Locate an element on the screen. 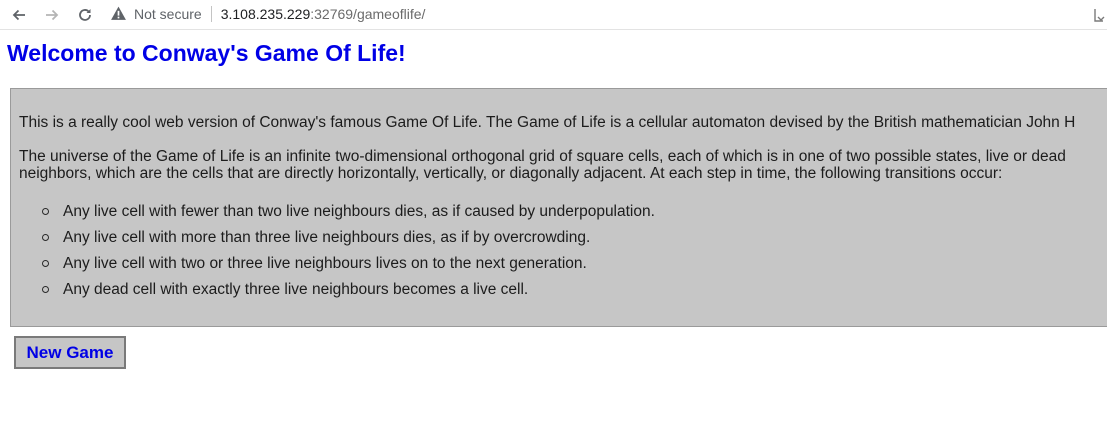  url-separator is located at coordinates (211, 14).